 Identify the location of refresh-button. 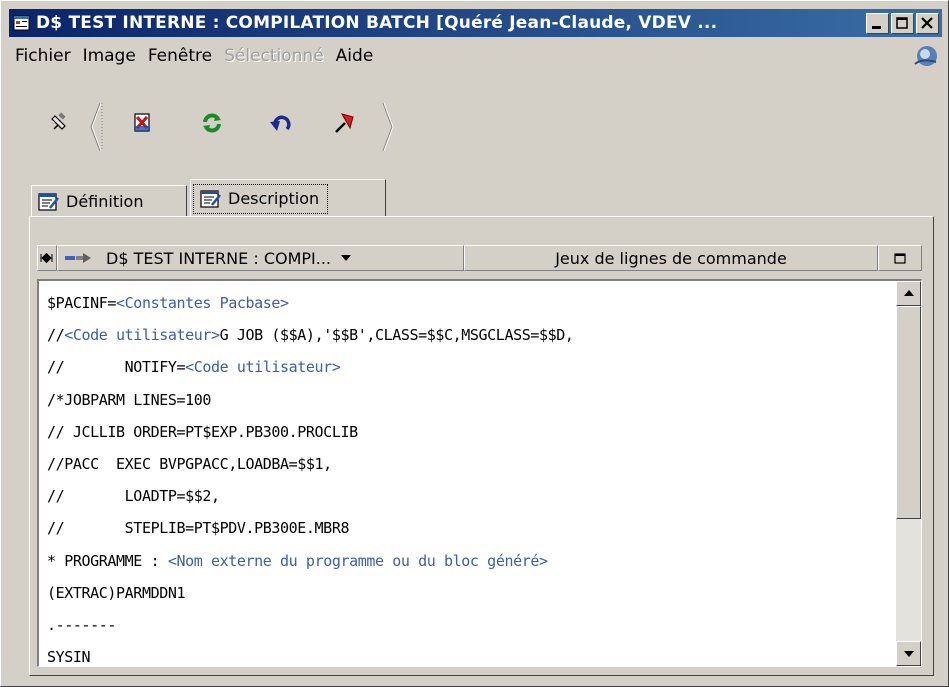
(212, 123).